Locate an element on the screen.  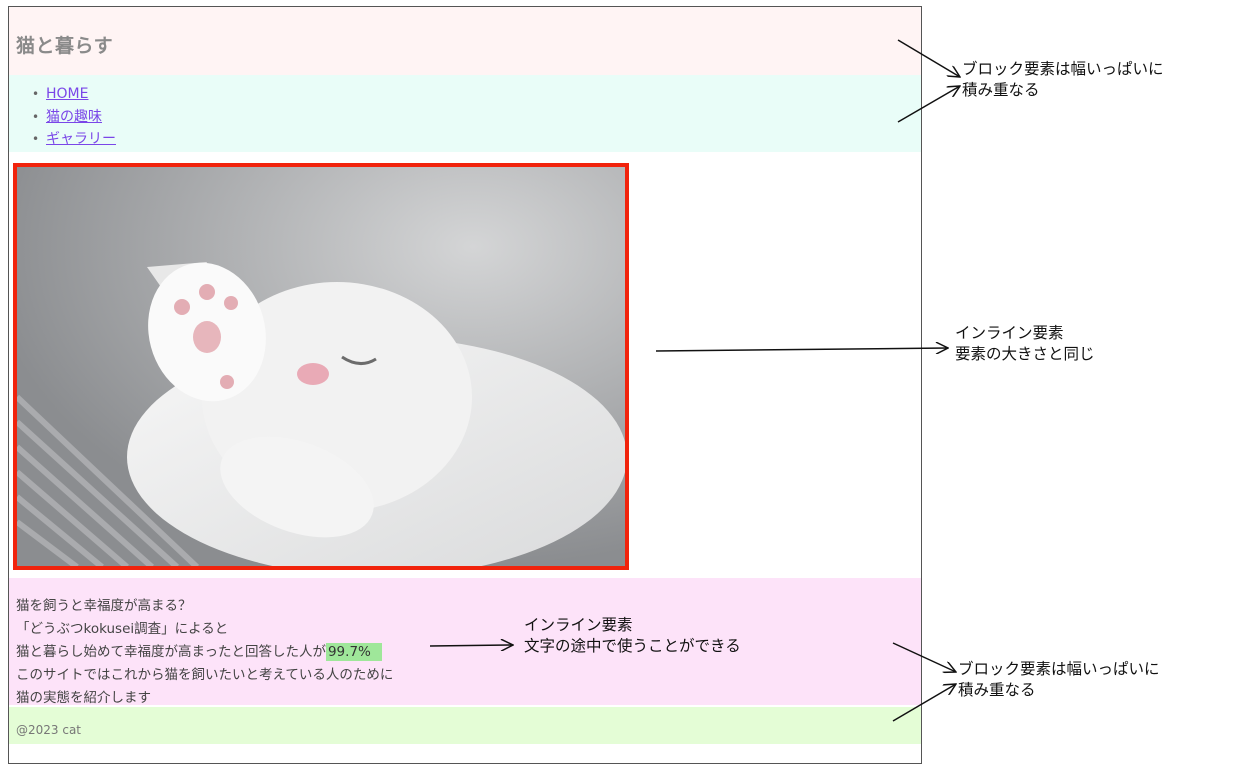
content-line-5: 猫の実態を紹介します is located at coordinates (83, 698).